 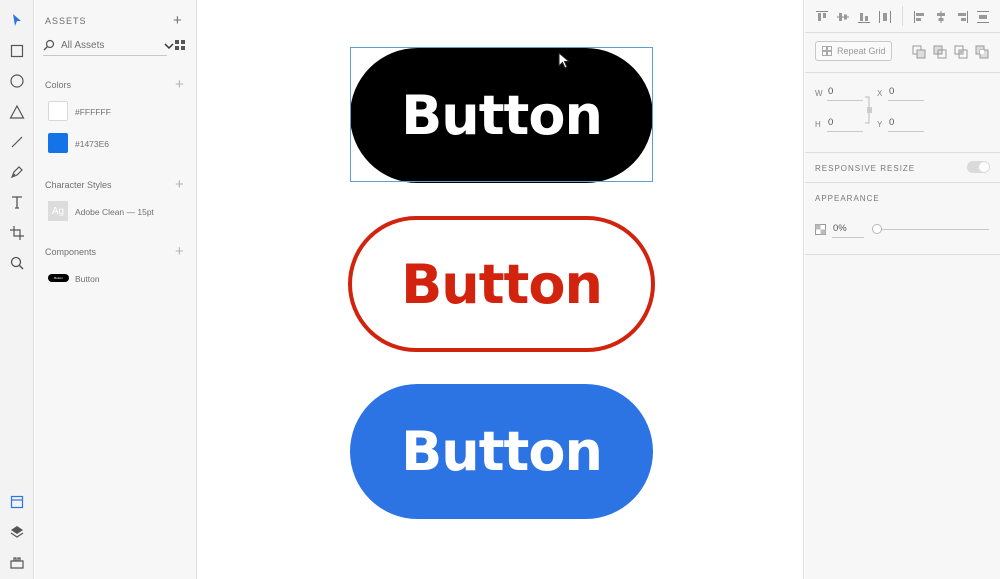 What do you see at coordinates (885, 17) in the screenshot?
I see `distribute-vertical-icon` at bounding box center [885, 17].